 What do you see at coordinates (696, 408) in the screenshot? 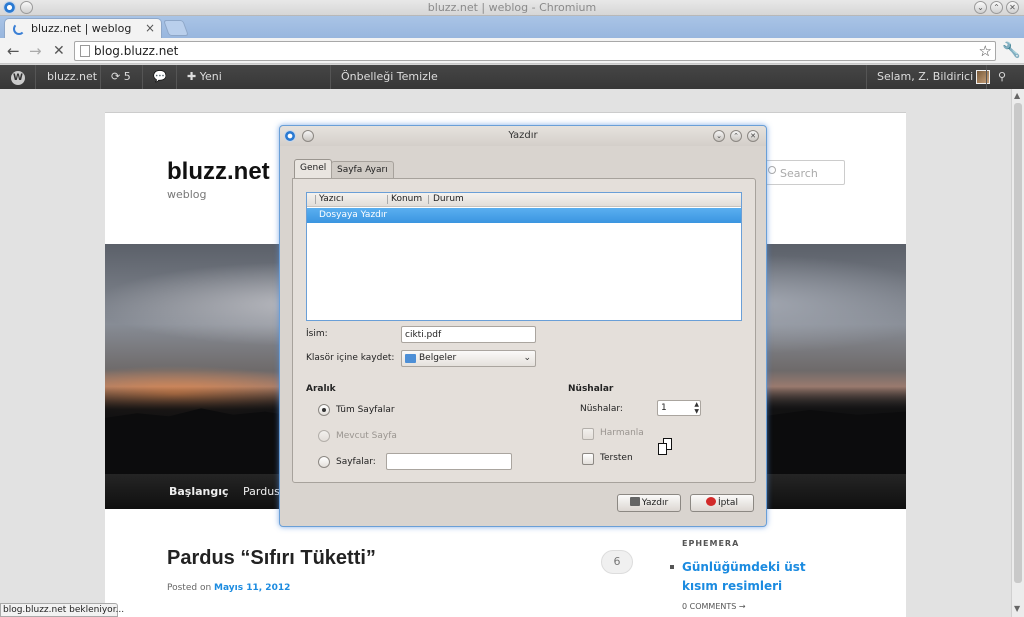
I see `stepper-arrows-icon: ▲ ▼` at bounding box center [696, 408].